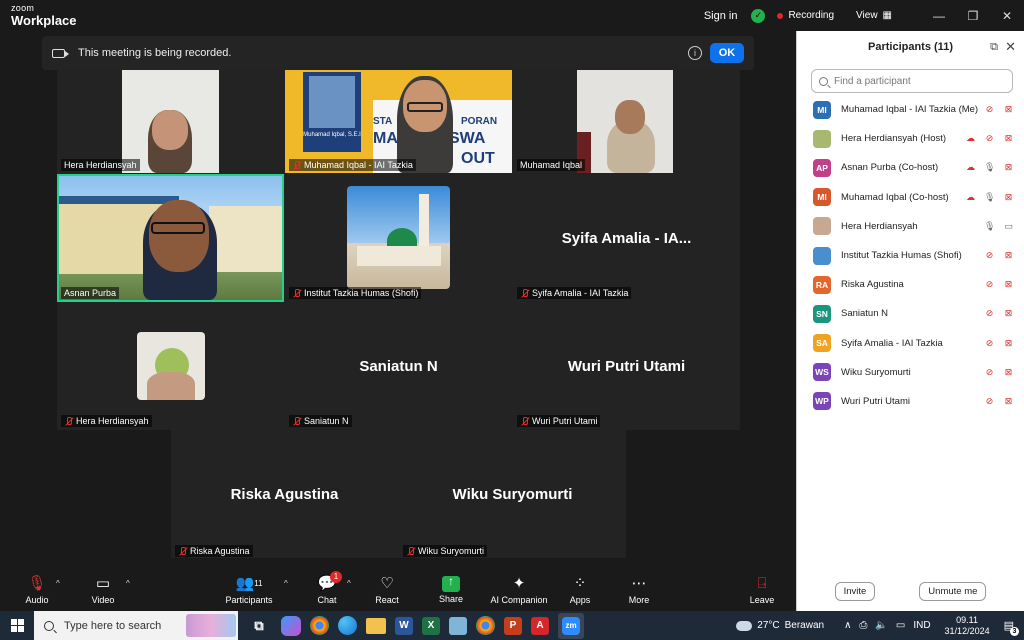  I want to click on language-indicator: IND, so click(921, 625).